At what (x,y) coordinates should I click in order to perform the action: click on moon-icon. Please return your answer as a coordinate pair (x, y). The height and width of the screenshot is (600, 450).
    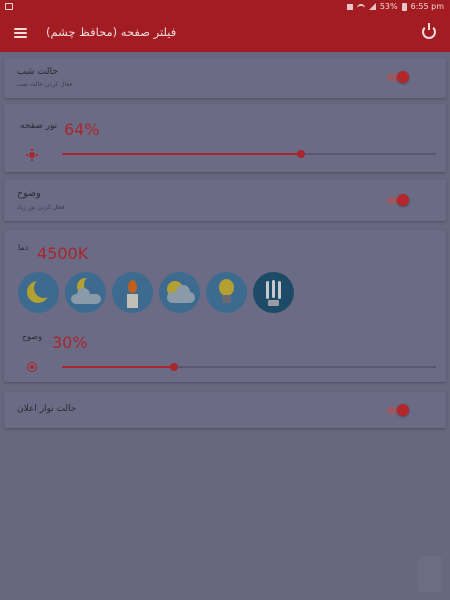
    Looking at the image, I should click on (40, 290).